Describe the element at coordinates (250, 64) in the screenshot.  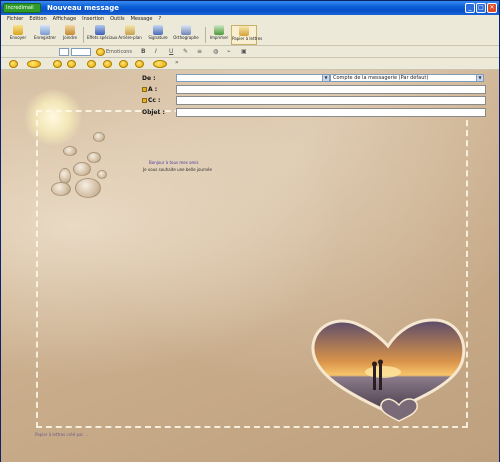
I see `emoticon-toolbar: »` at that location.